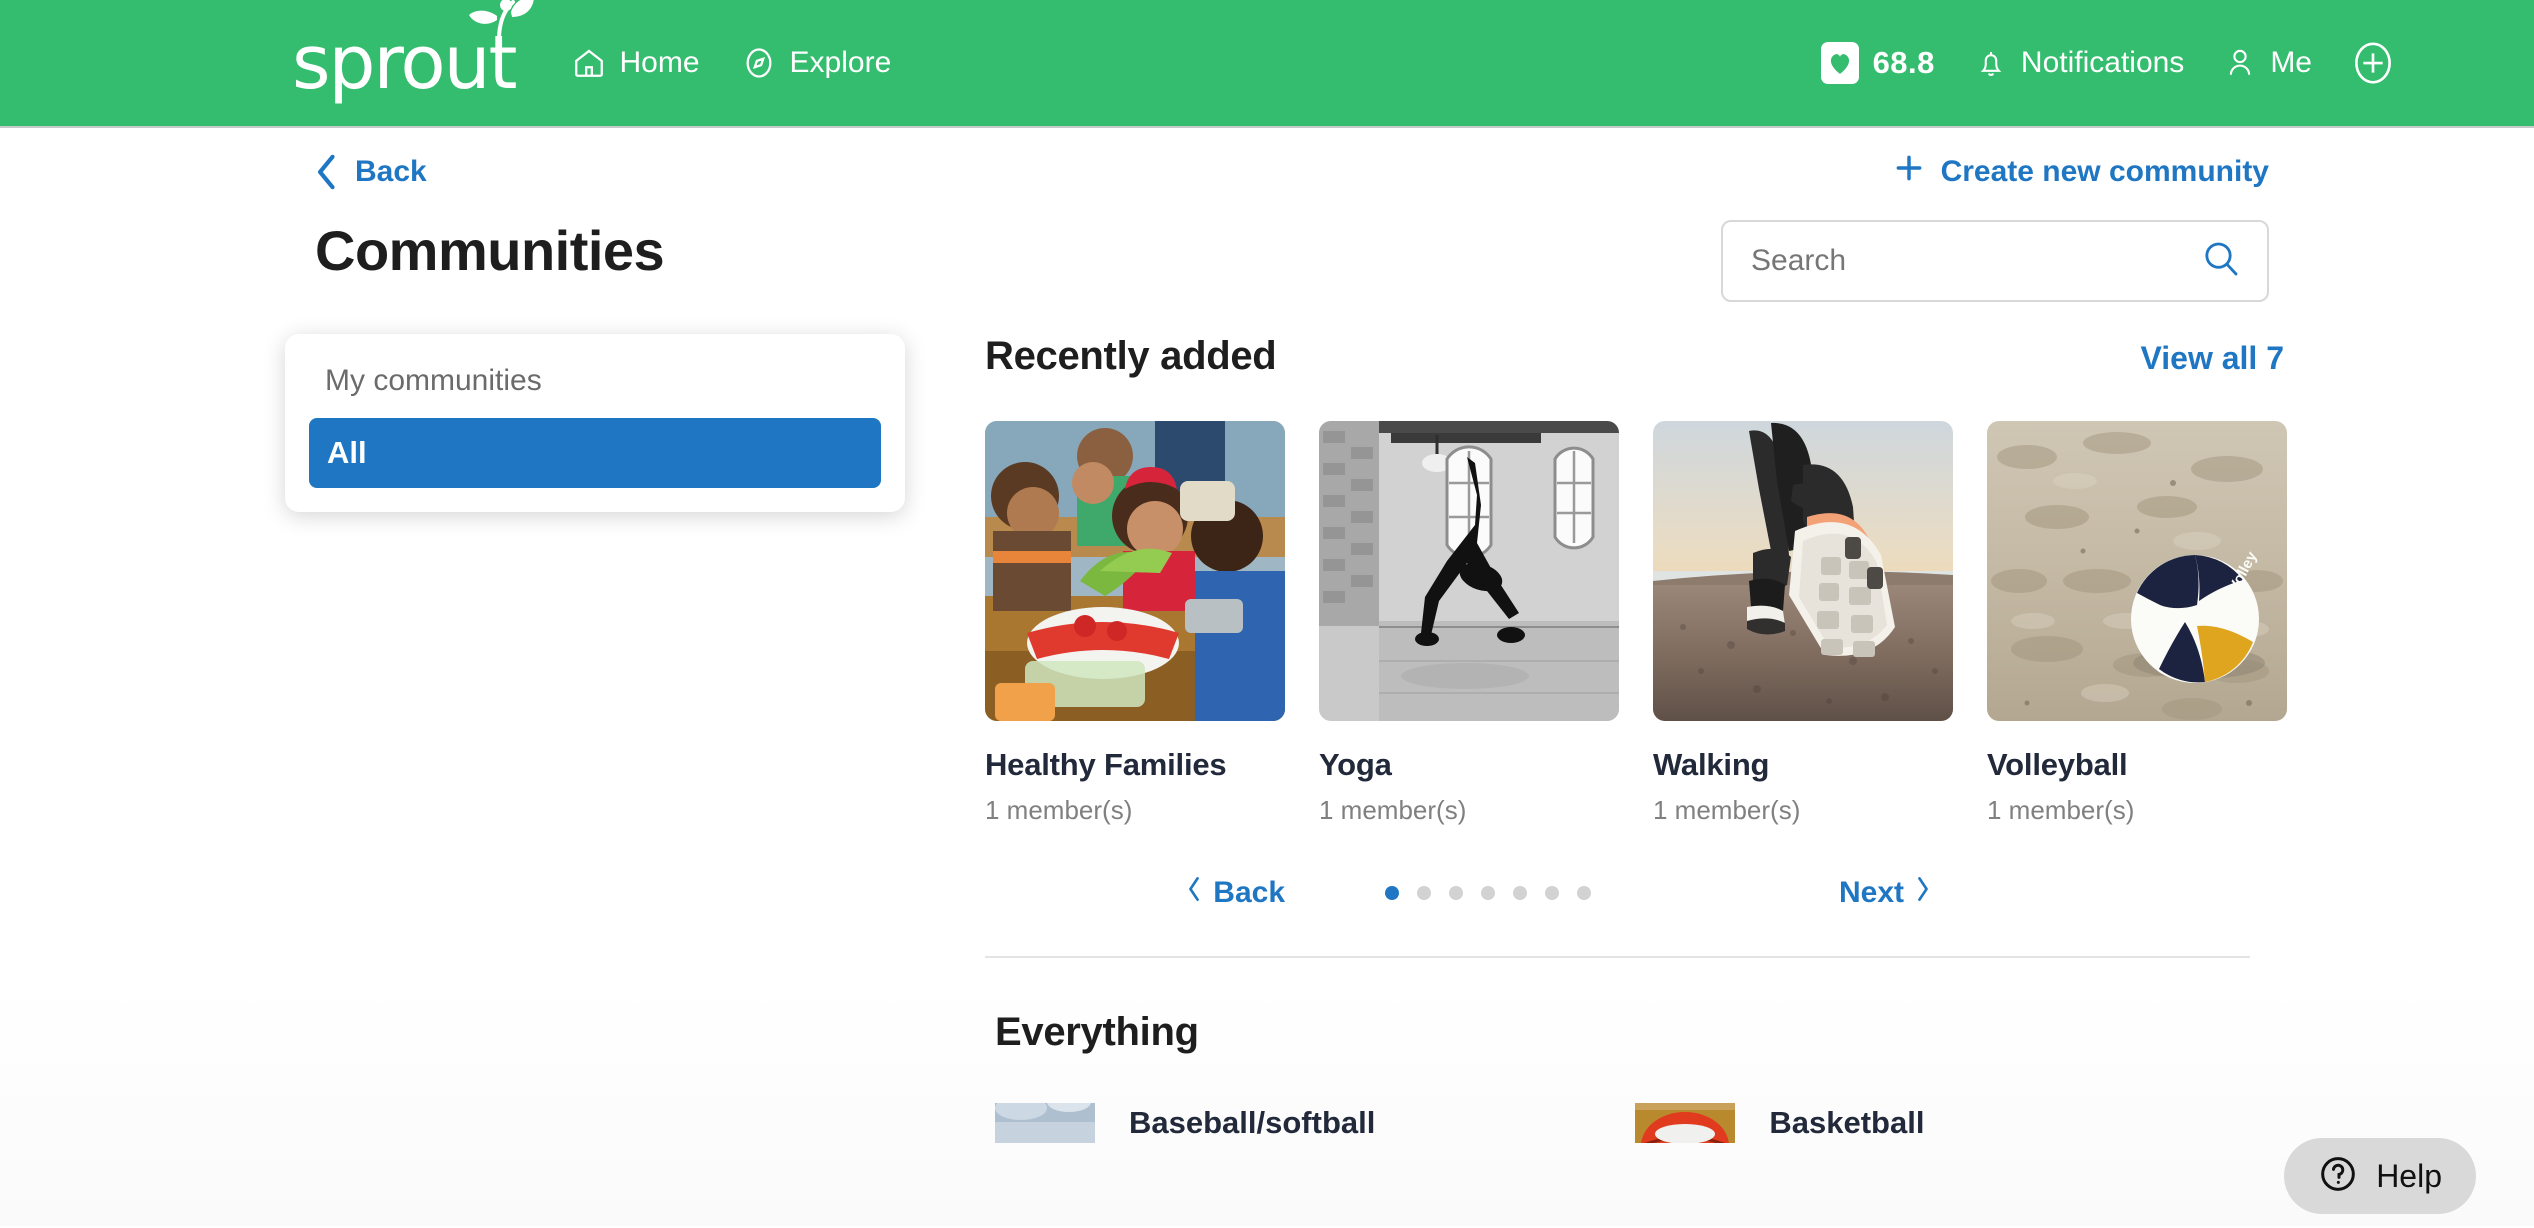 The image size is (2534, 1228). I want to click on filter-dropdown: My communities All, so click(595, 423).